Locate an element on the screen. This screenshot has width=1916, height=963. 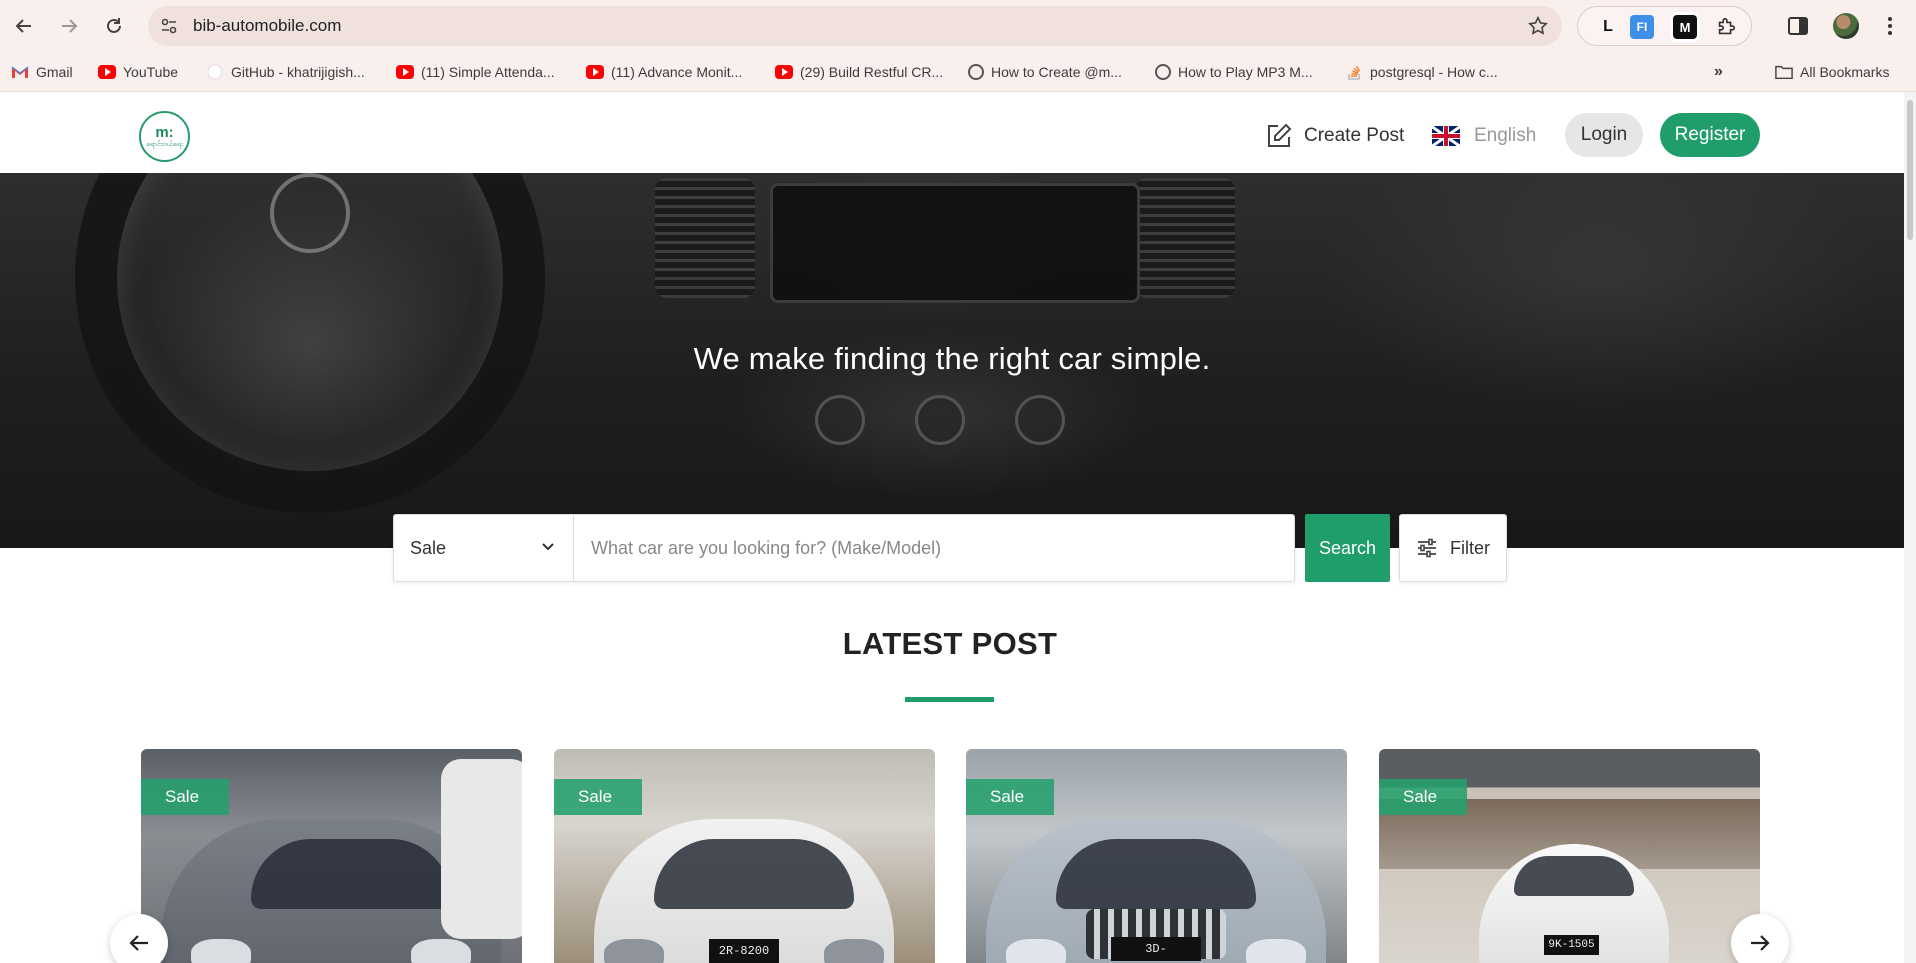
post-card: 2R-8200 Sale is located at coordinates (744, 856).